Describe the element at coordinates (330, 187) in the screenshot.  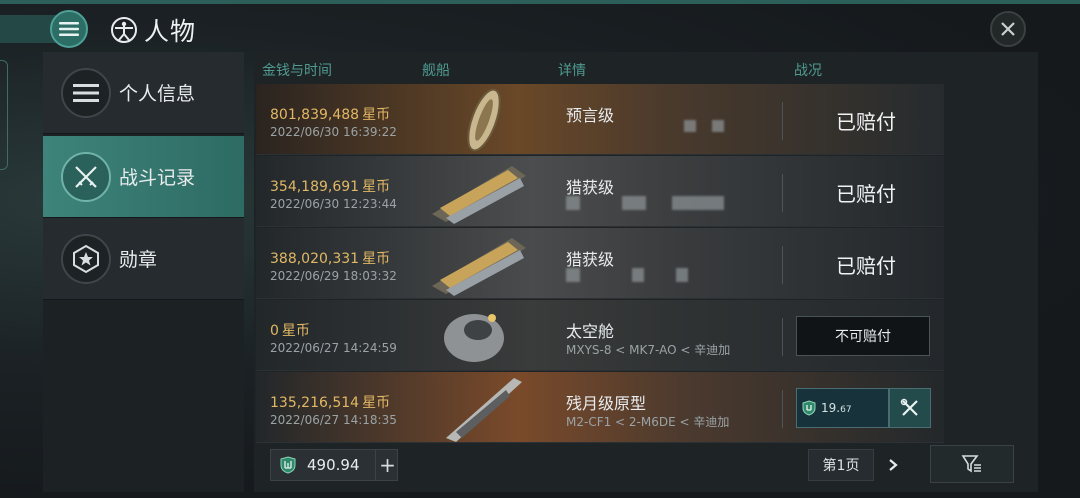
I see `isk-value: 354,189,691 星币` at that location.